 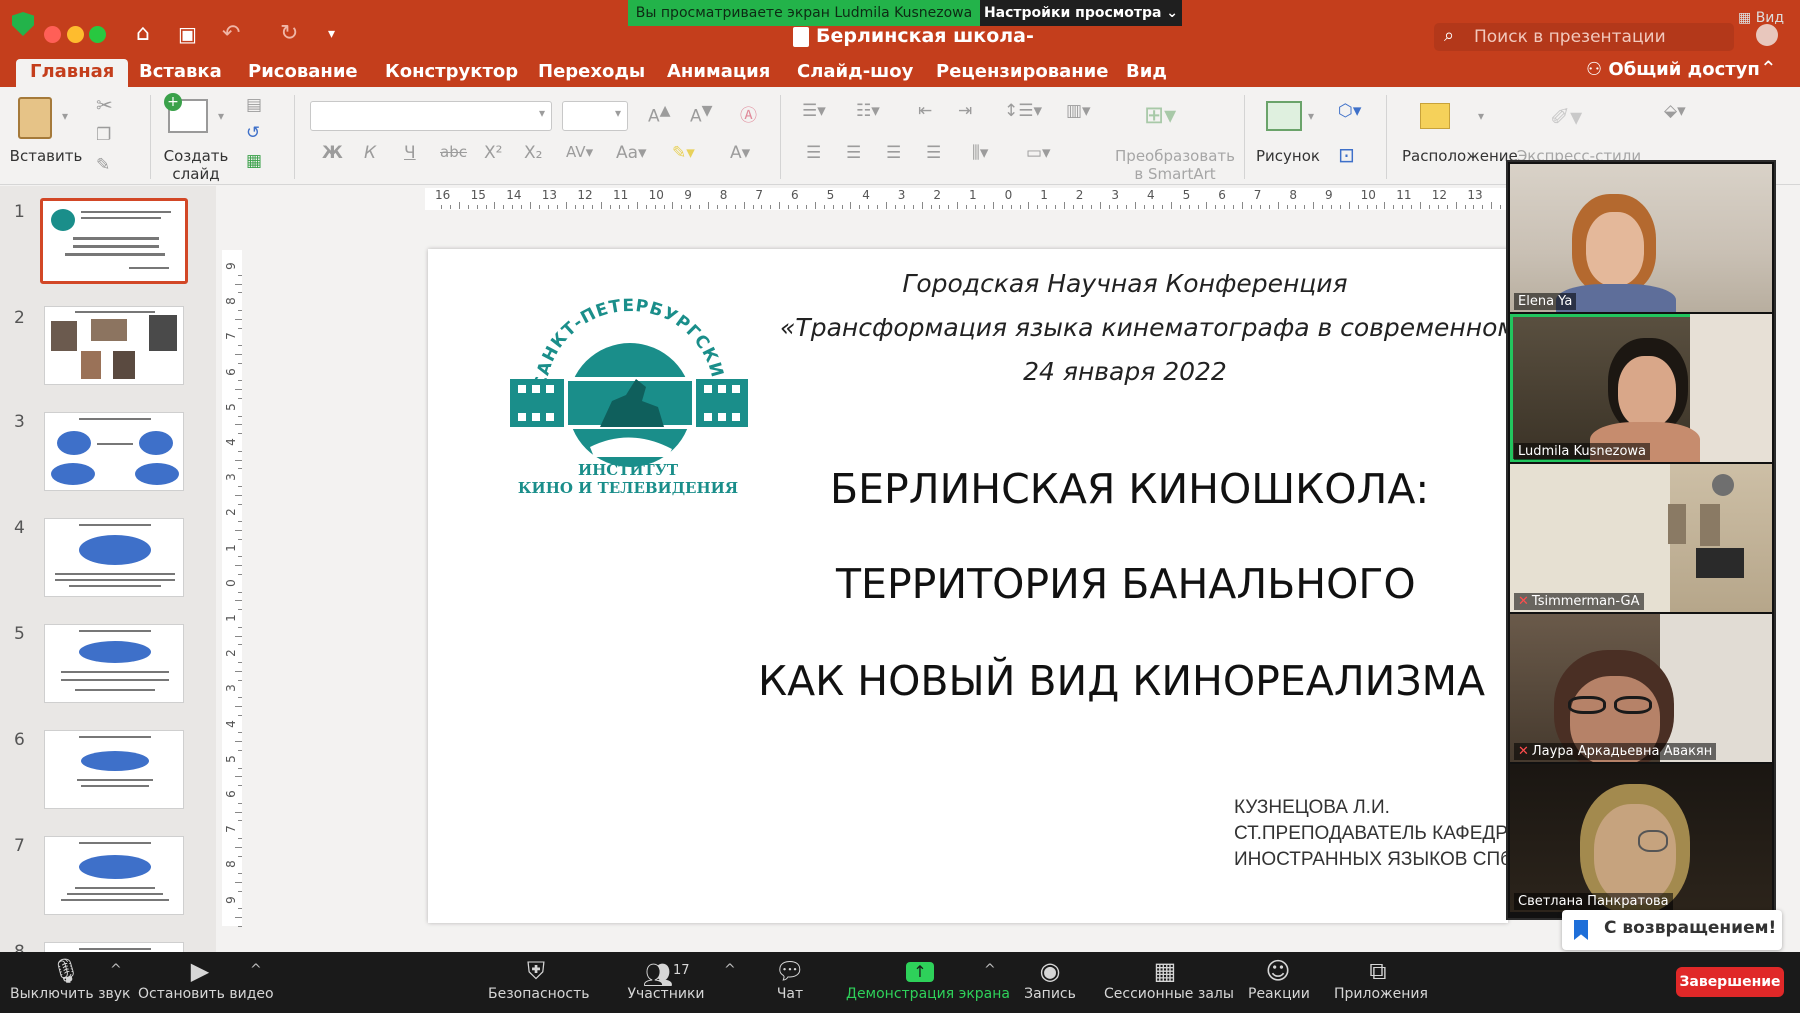 What do you see at coordinates (631, 153) in the screenshot?
I see `change-case-icon: Aa▾` at bounding box center [631, 153].